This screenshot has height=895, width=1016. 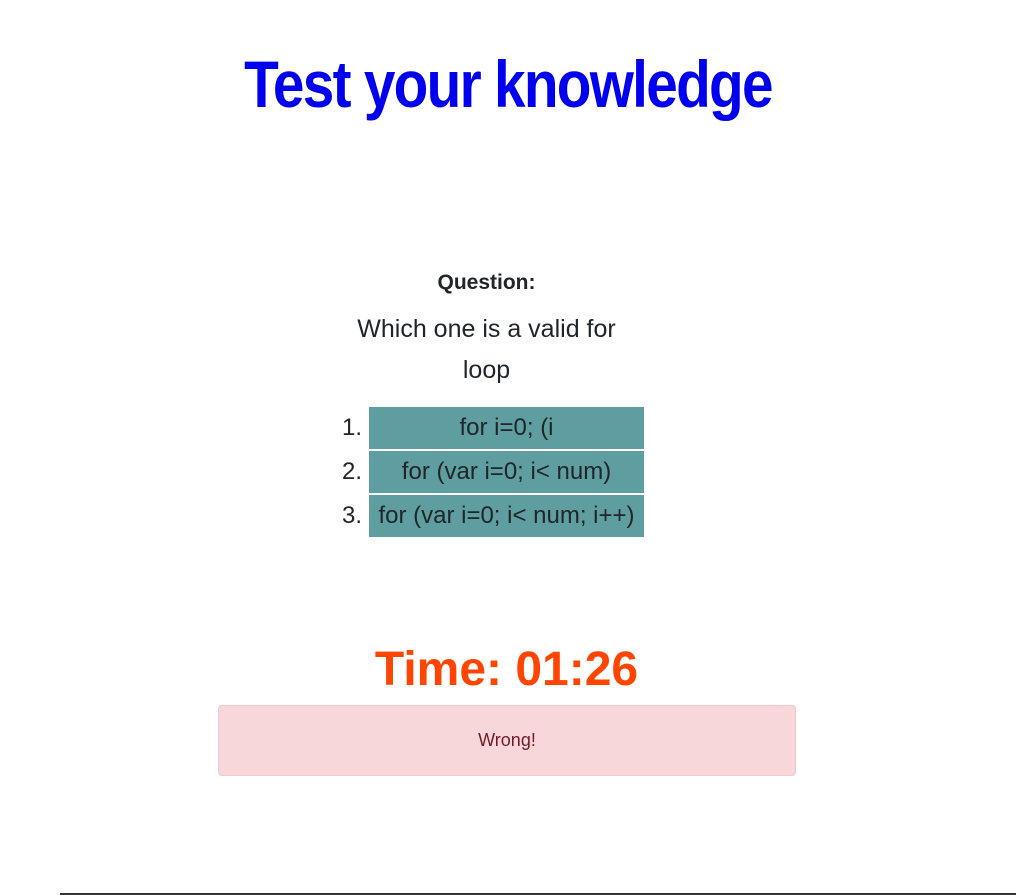 What do you see at coordinates (506, 472) in the screenshot?
I see `answer-button-2: for (var i=0; i< num)` at bounding box center [506, 472].